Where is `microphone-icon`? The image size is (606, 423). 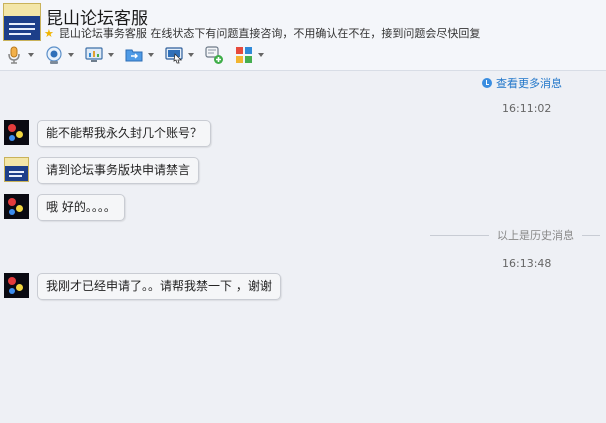
microphone-icon is located at coordinates (14, 55).